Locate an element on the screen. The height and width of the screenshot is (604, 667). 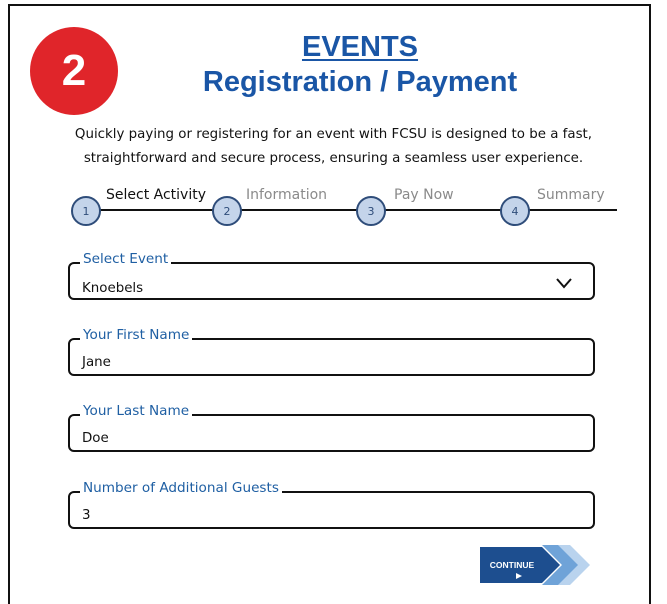
first-name-label: Your First Name is located at coordinates (136, 335).